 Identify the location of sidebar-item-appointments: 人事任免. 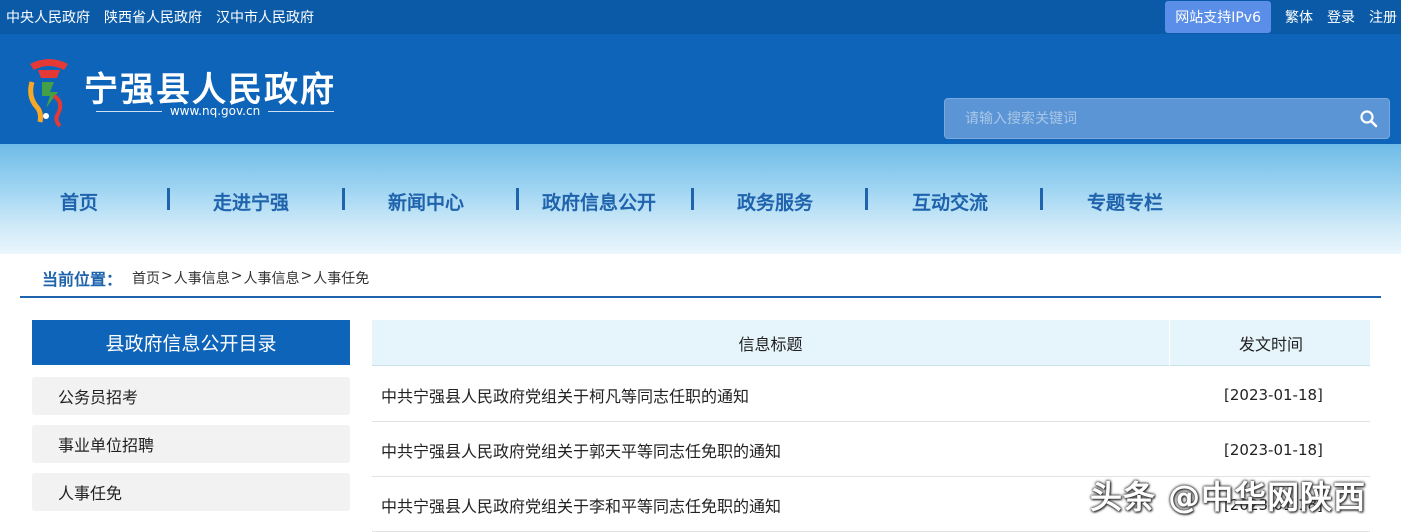
(191, 492).